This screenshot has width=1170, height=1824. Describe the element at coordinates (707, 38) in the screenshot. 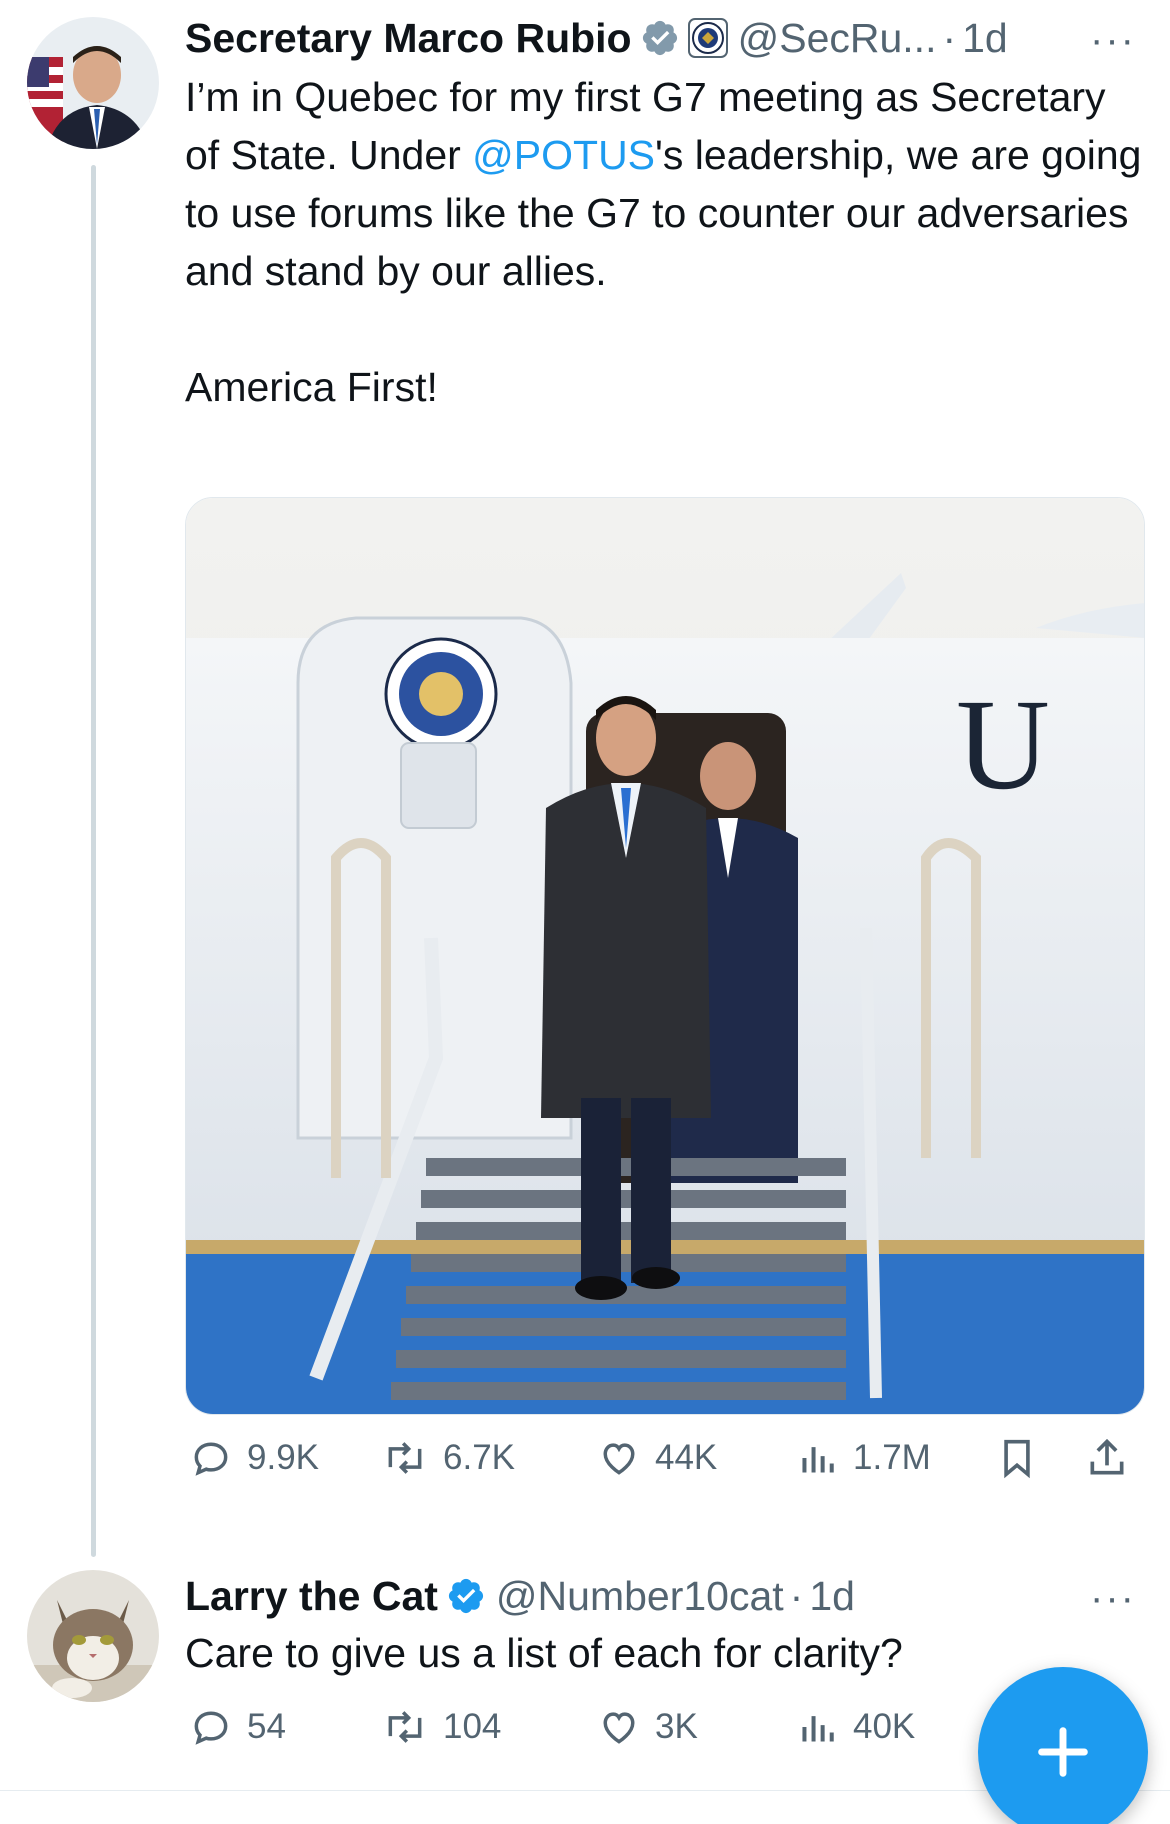

I see `state-department-seal-icon` at that location.